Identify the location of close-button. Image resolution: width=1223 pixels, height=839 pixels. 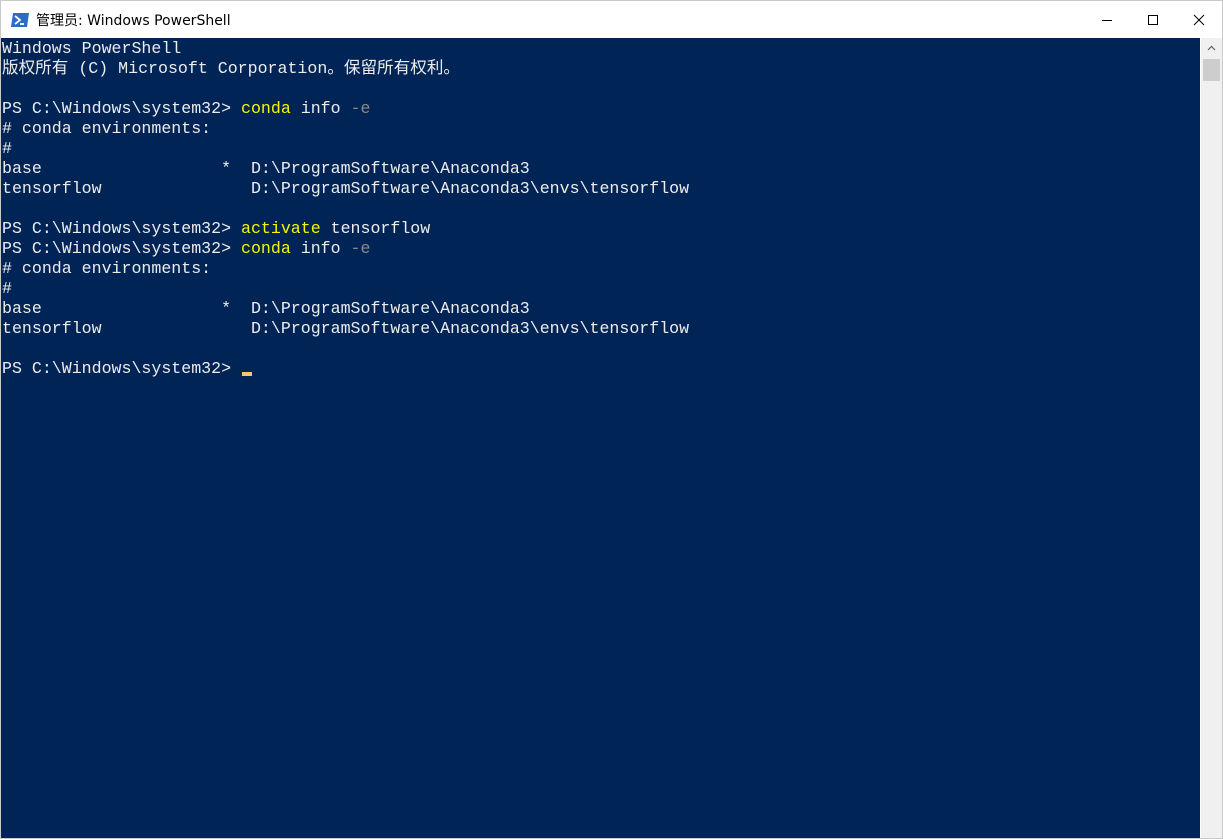
(1199, 19).